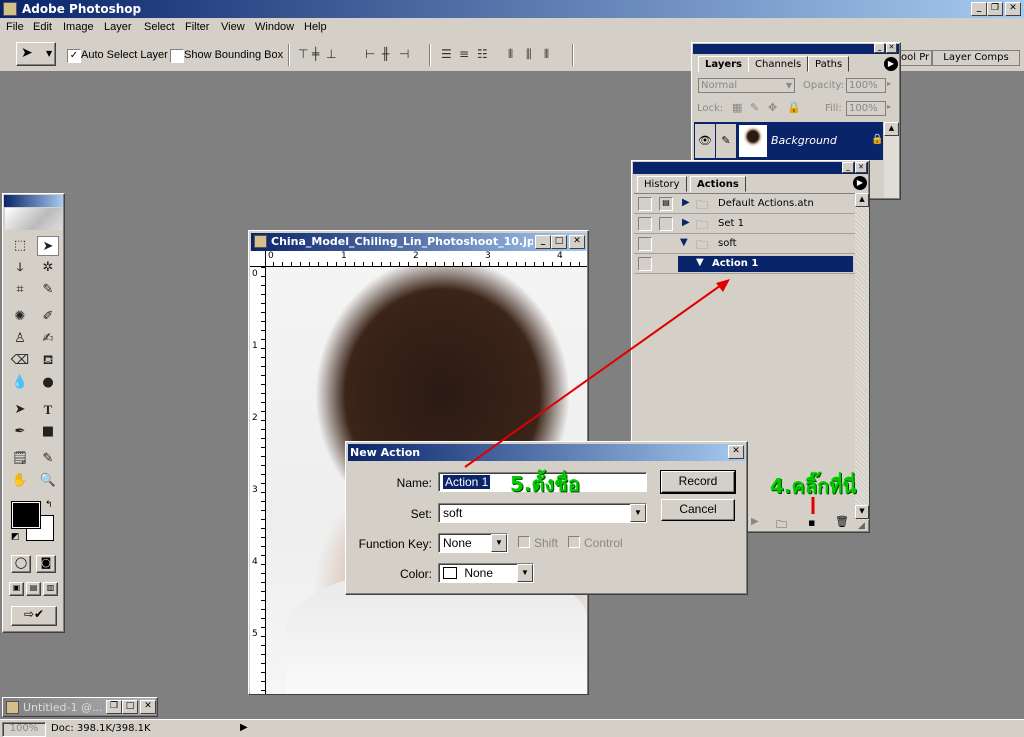 This screenshot has width=1024, height=737. Describe the element at coordinates (594, 375) in the screenshot. I see `annotation-arrow-line` at that location.